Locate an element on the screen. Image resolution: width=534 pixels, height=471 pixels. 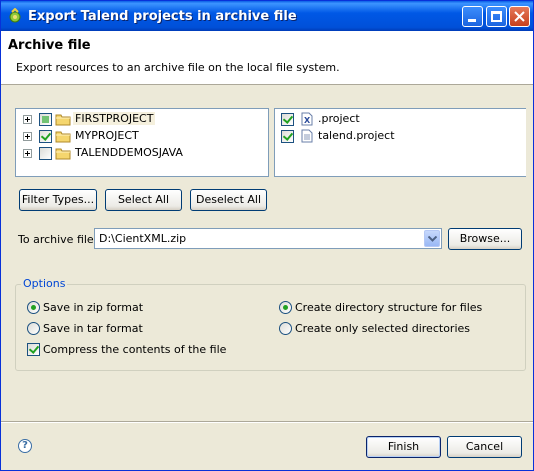
file-item-talend-project: talend.project is located at coordinates (401, 136).